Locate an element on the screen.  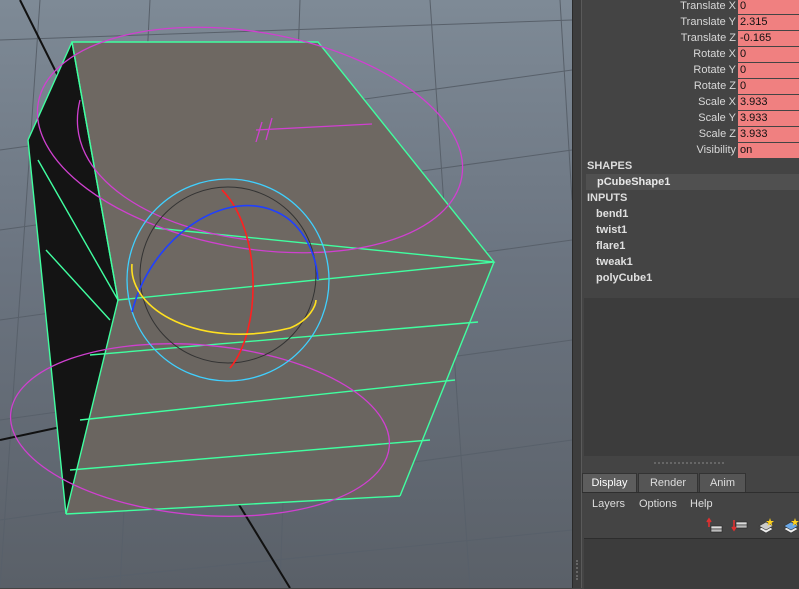
attr-value-field: -0.165 is located at coordinates (768, 38).